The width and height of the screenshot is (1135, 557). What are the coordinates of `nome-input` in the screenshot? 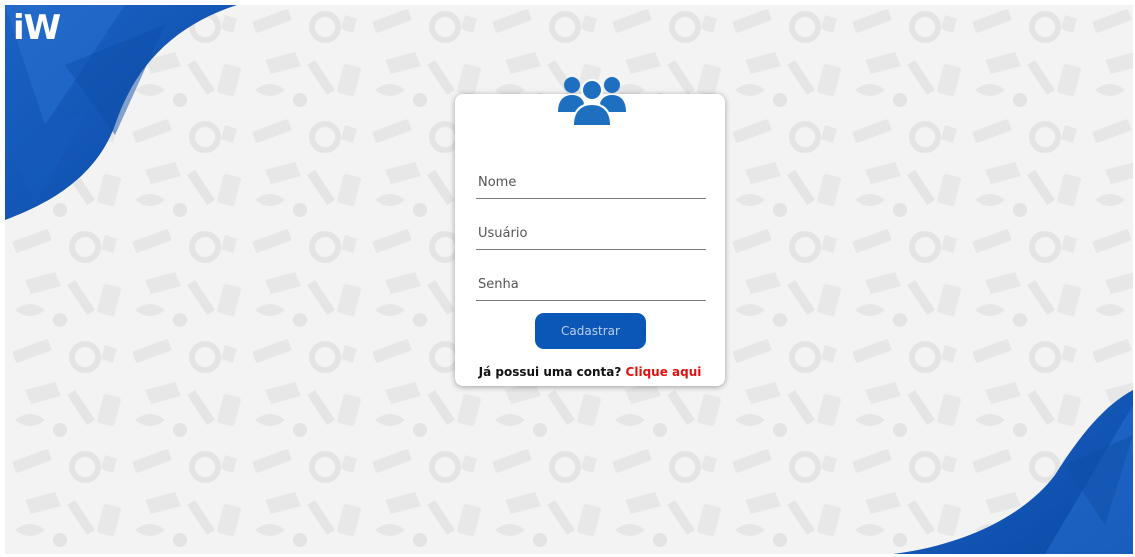 It's located at (593, 182).